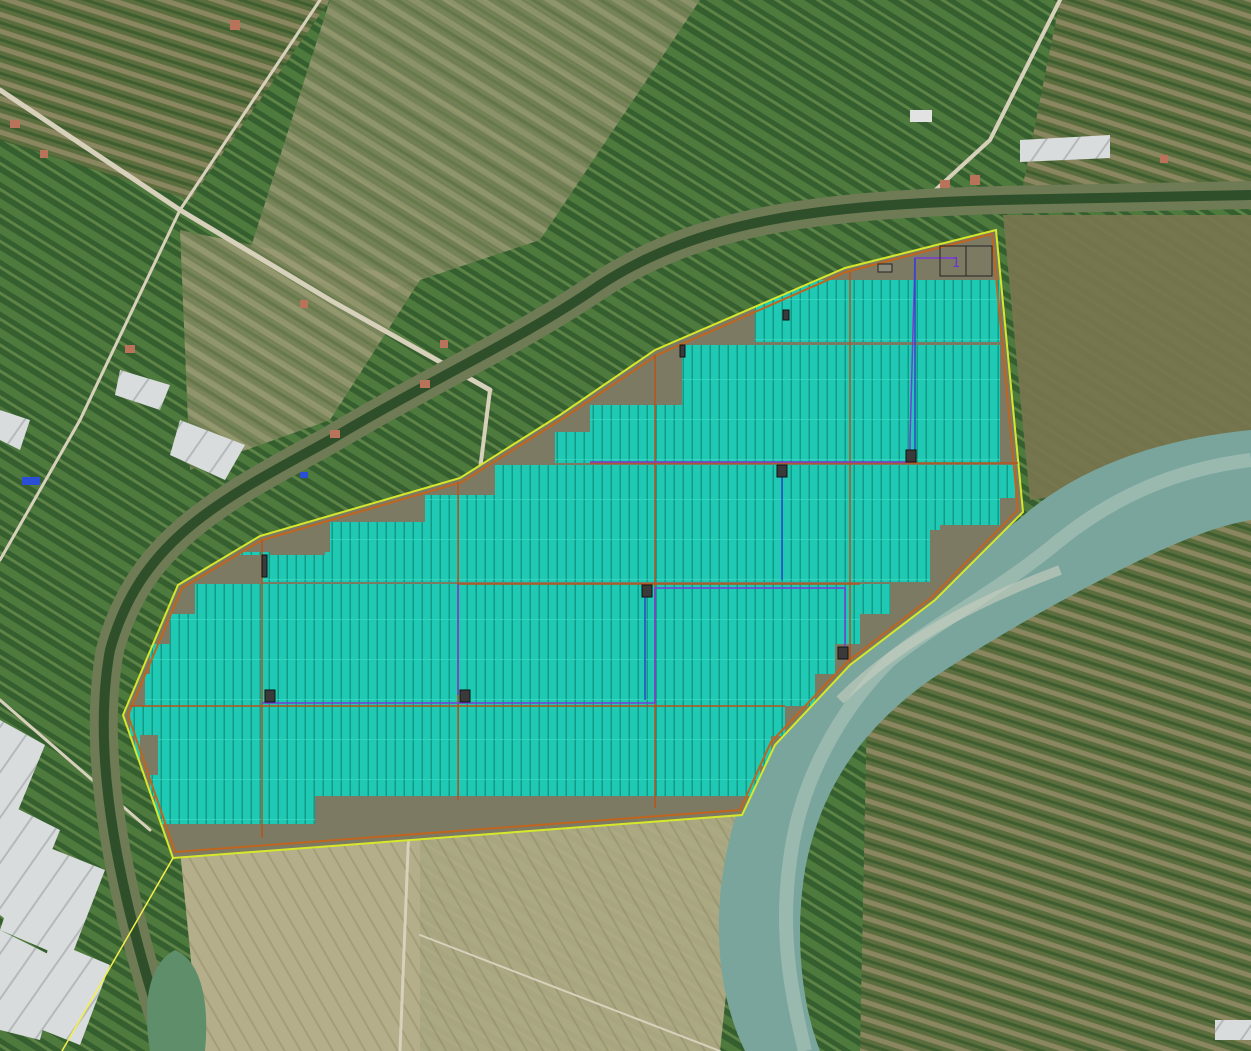  What do you see at coordinates (956, 263) in the screenshot?
I see `inverter-station-label: 1` at bounding box center [956, 263].